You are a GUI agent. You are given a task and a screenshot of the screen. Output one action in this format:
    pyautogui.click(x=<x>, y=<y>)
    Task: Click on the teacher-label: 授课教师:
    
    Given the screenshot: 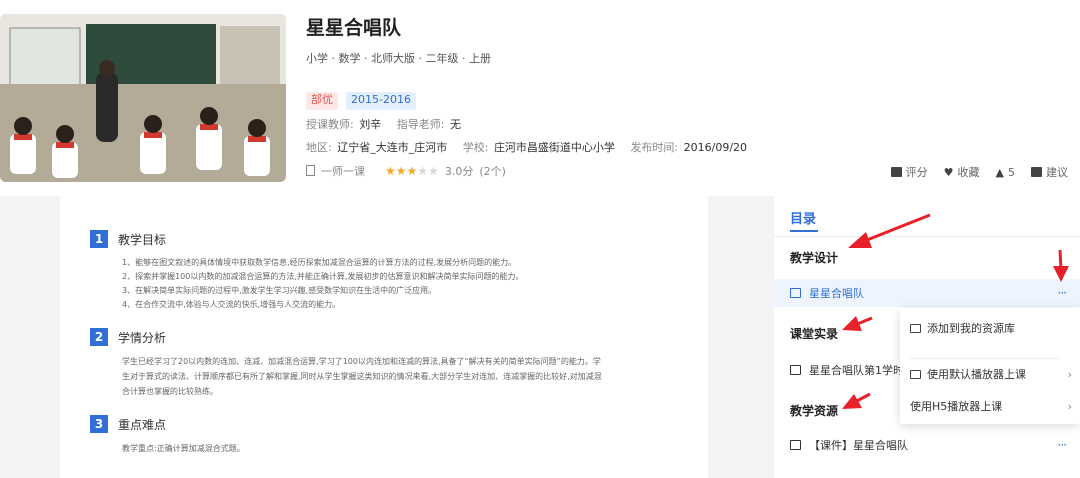 What is the action you would take?
    pyautogui.click(x=330, y=124)
    